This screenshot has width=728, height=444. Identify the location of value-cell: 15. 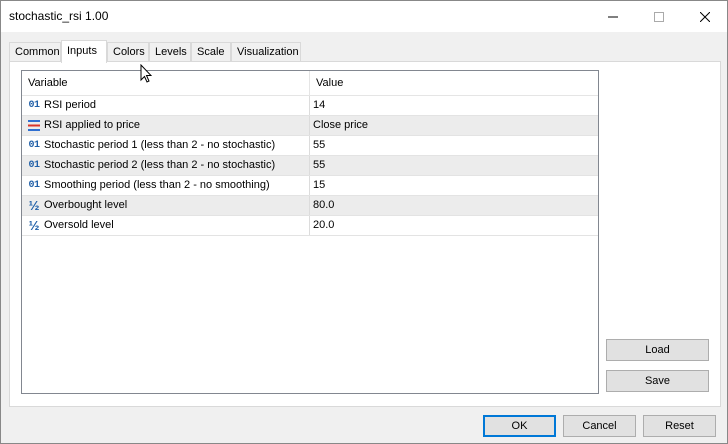
(454, 185).